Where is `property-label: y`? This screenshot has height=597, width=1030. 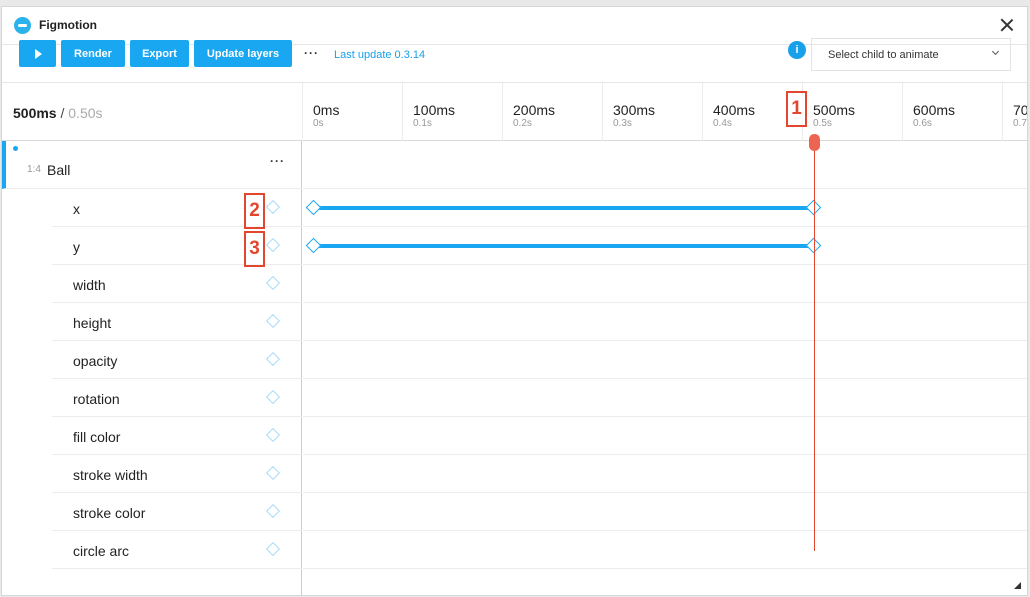 property-label: y is located at coordinates (76, 247).